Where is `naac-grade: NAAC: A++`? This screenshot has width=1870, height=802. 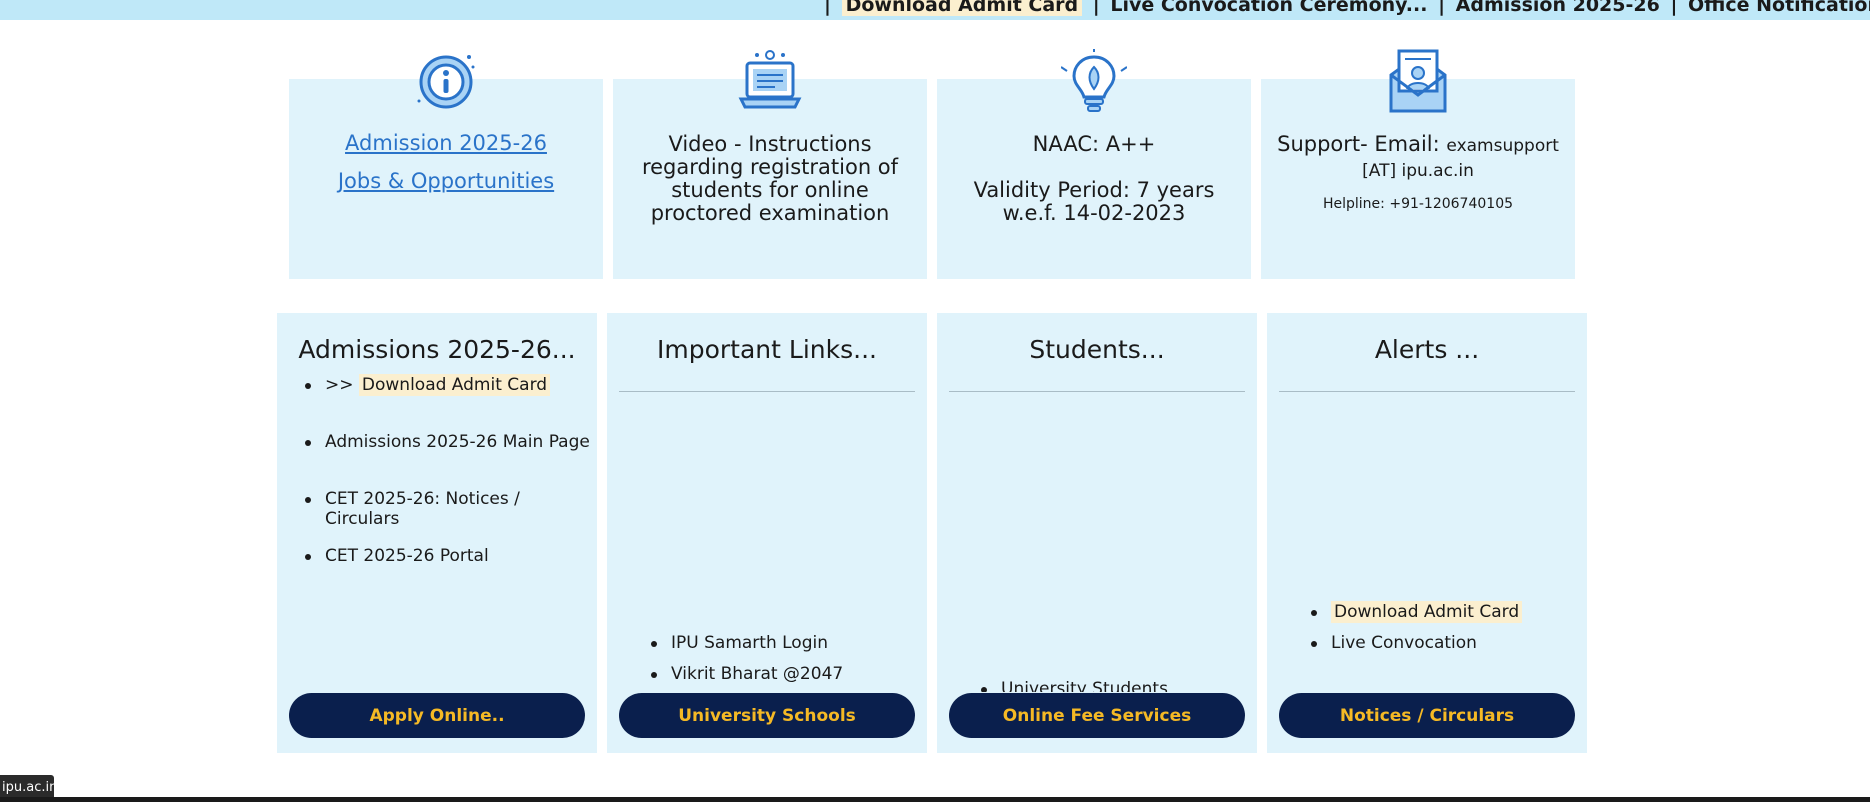 naac-grade: NAAC: A++ is located at coordinates (1094, 144).